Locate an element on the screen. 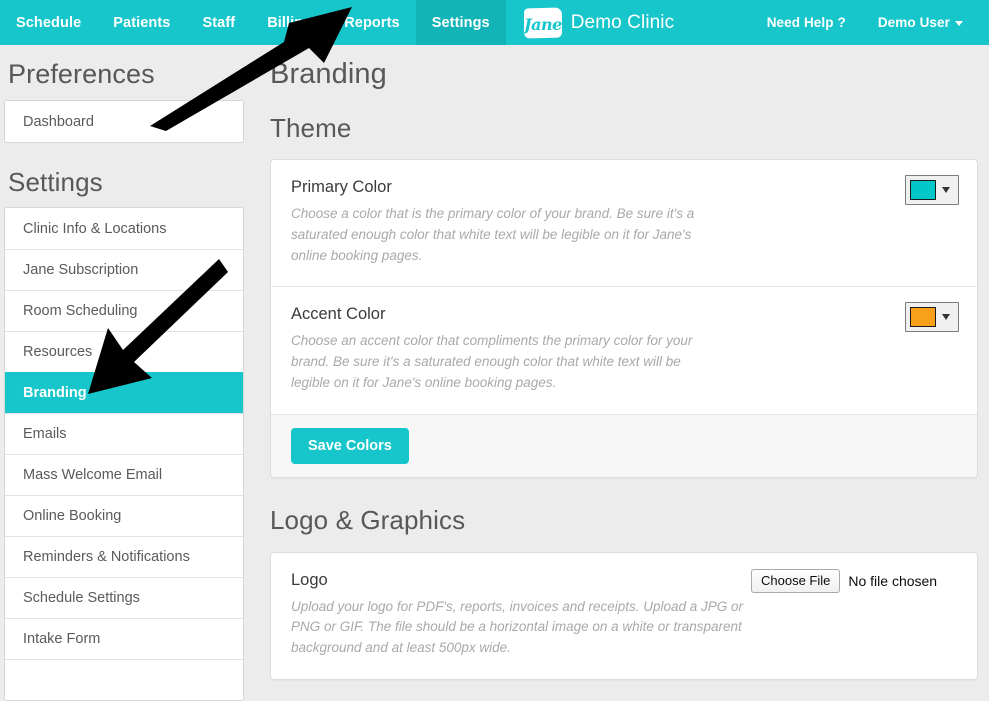 This screenshot has height=701, width=989. nav-item-schedule: Schedule is located at coordinates (48, 22).